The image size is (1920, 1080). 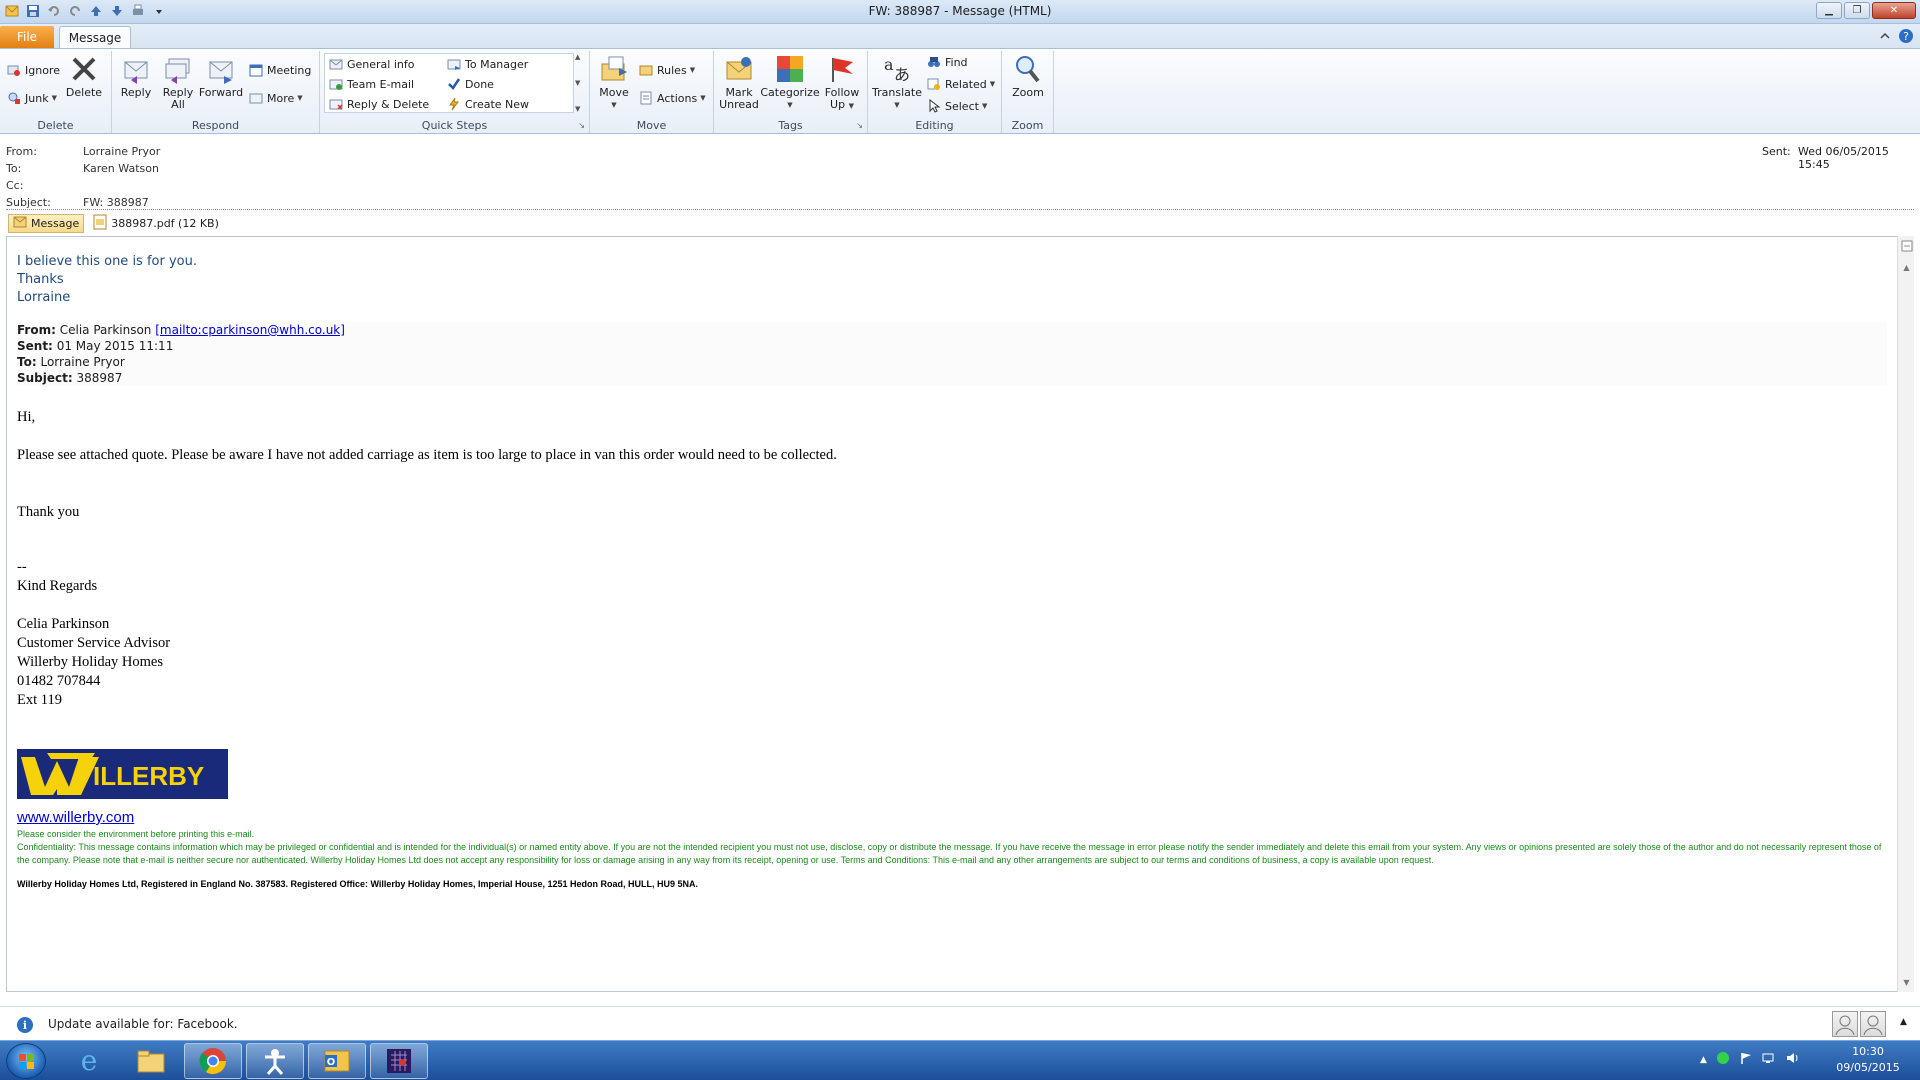 I want to click on website-link: www.willerby.com, so click(x=75, y=817).